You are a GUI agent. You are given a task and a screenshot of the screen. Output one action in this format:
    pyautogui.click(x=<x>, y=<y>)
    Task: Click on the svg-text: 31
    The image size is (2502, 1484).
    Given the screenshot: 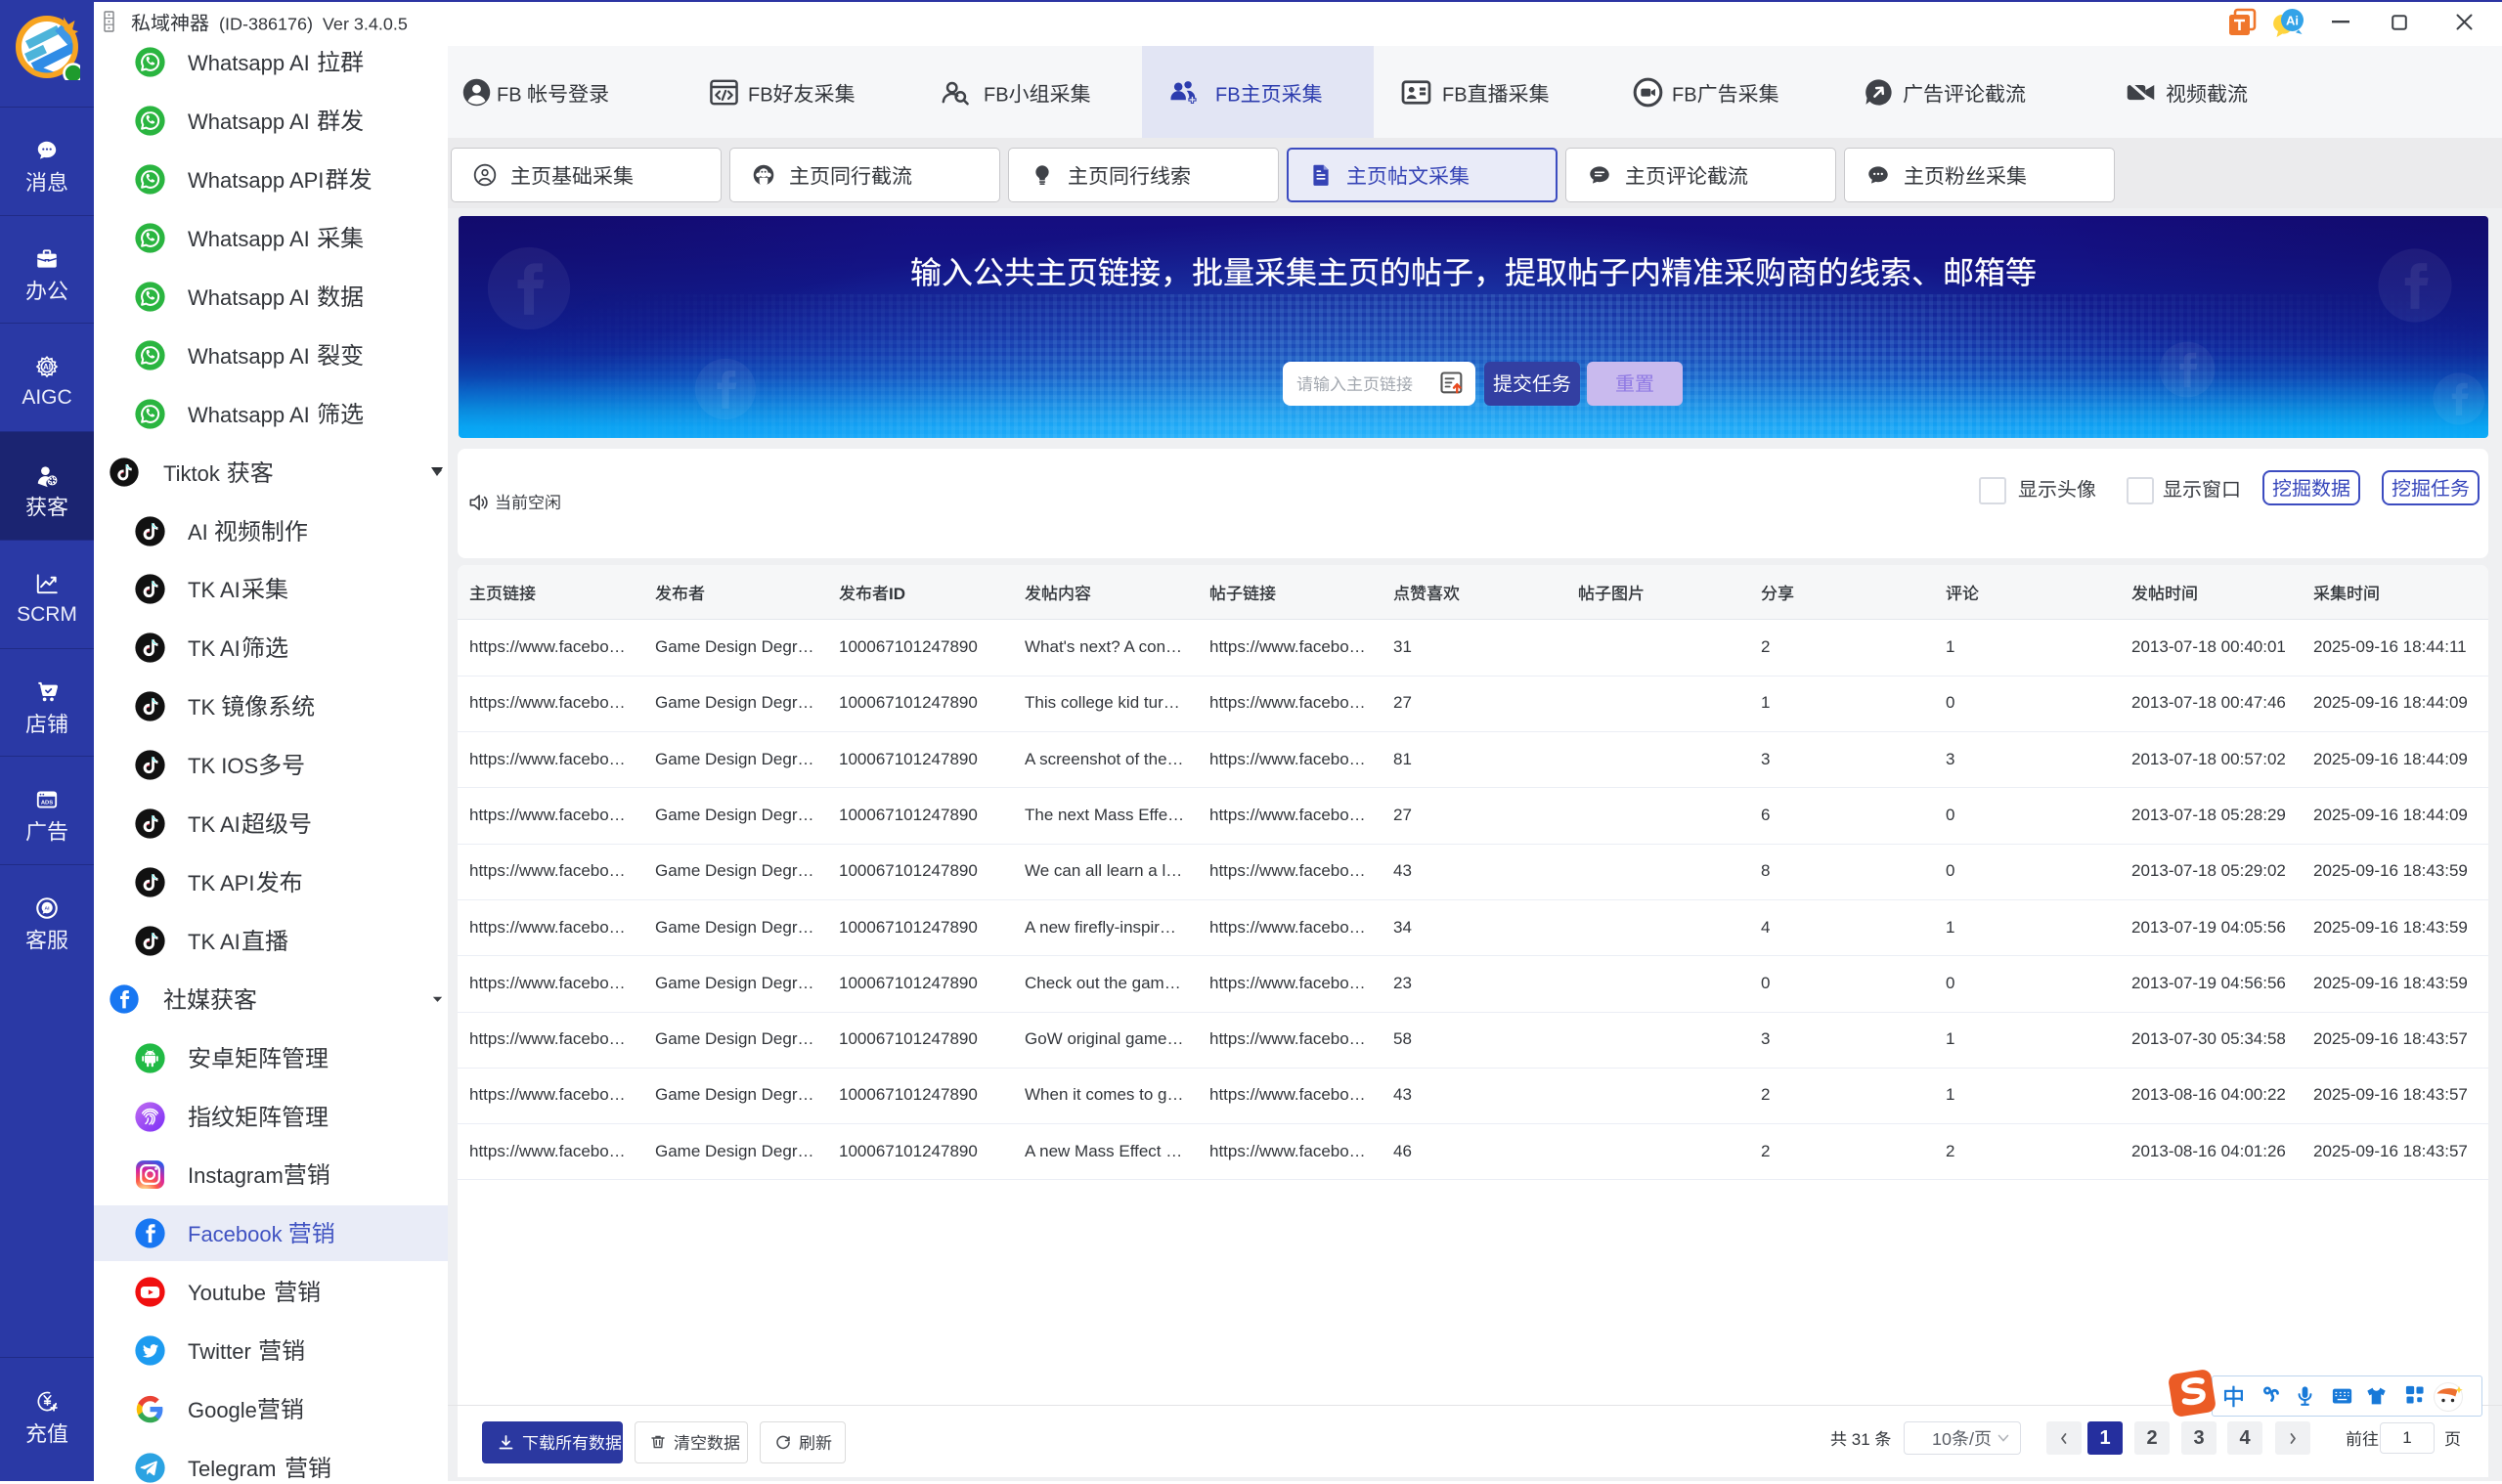 What is the action you would take?
    pyautogui.click(x=1861, y=1438)
    